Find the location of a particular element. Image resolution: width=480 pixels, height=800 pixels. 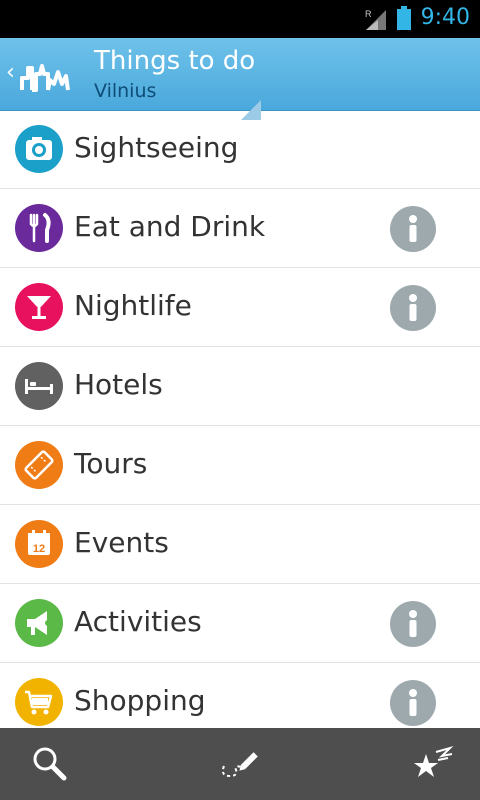

camera-icon is located at coordinates (39, 149).